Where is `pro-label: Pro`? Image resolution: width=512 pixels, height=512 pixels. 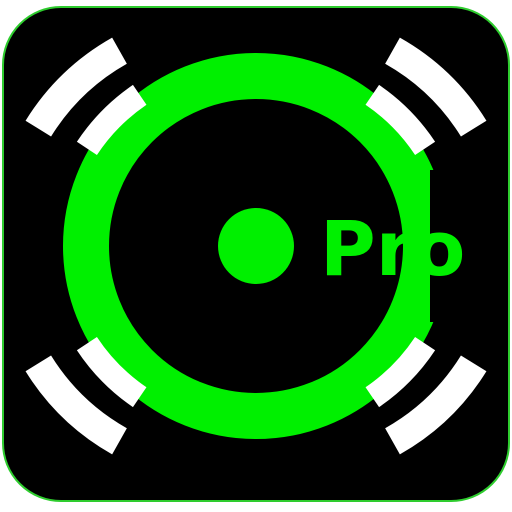
pro-label: Pro is located at coordinates (392, 248).